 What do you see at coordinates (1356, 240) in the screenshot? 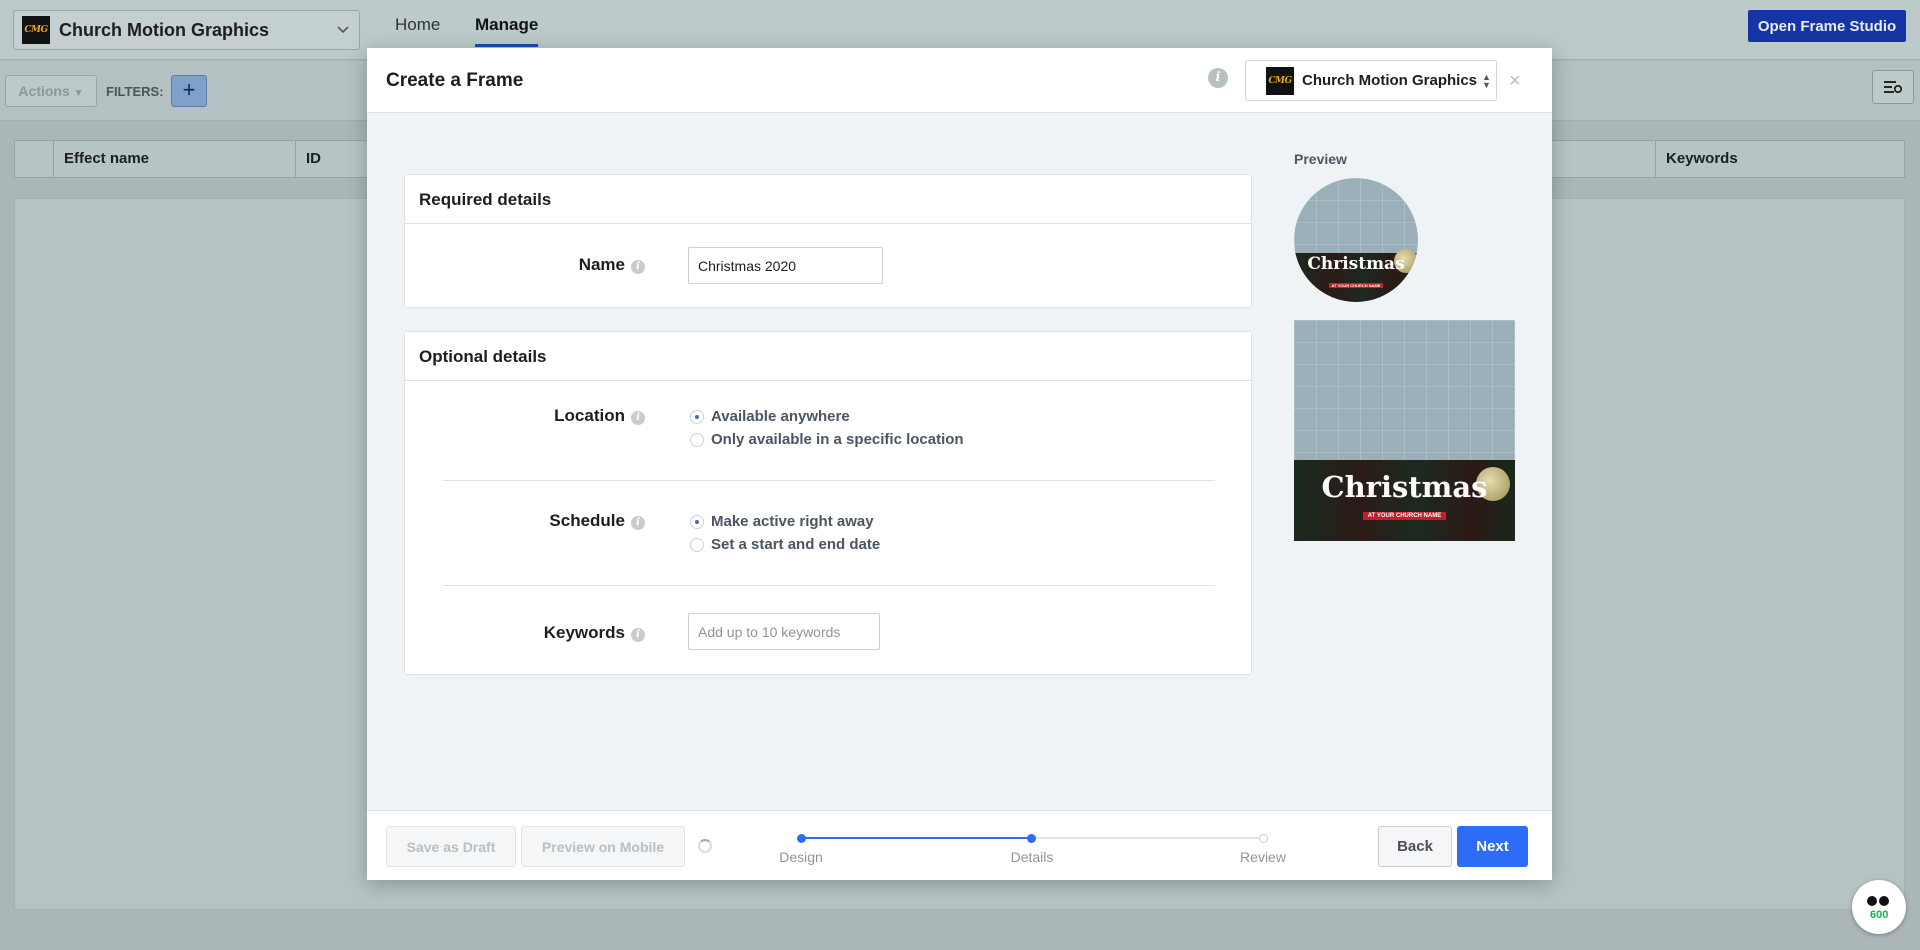
I see `preview-profile-circle: Christmas AT YOUR CHURCH NAME` at bounding box center [1356, 240].